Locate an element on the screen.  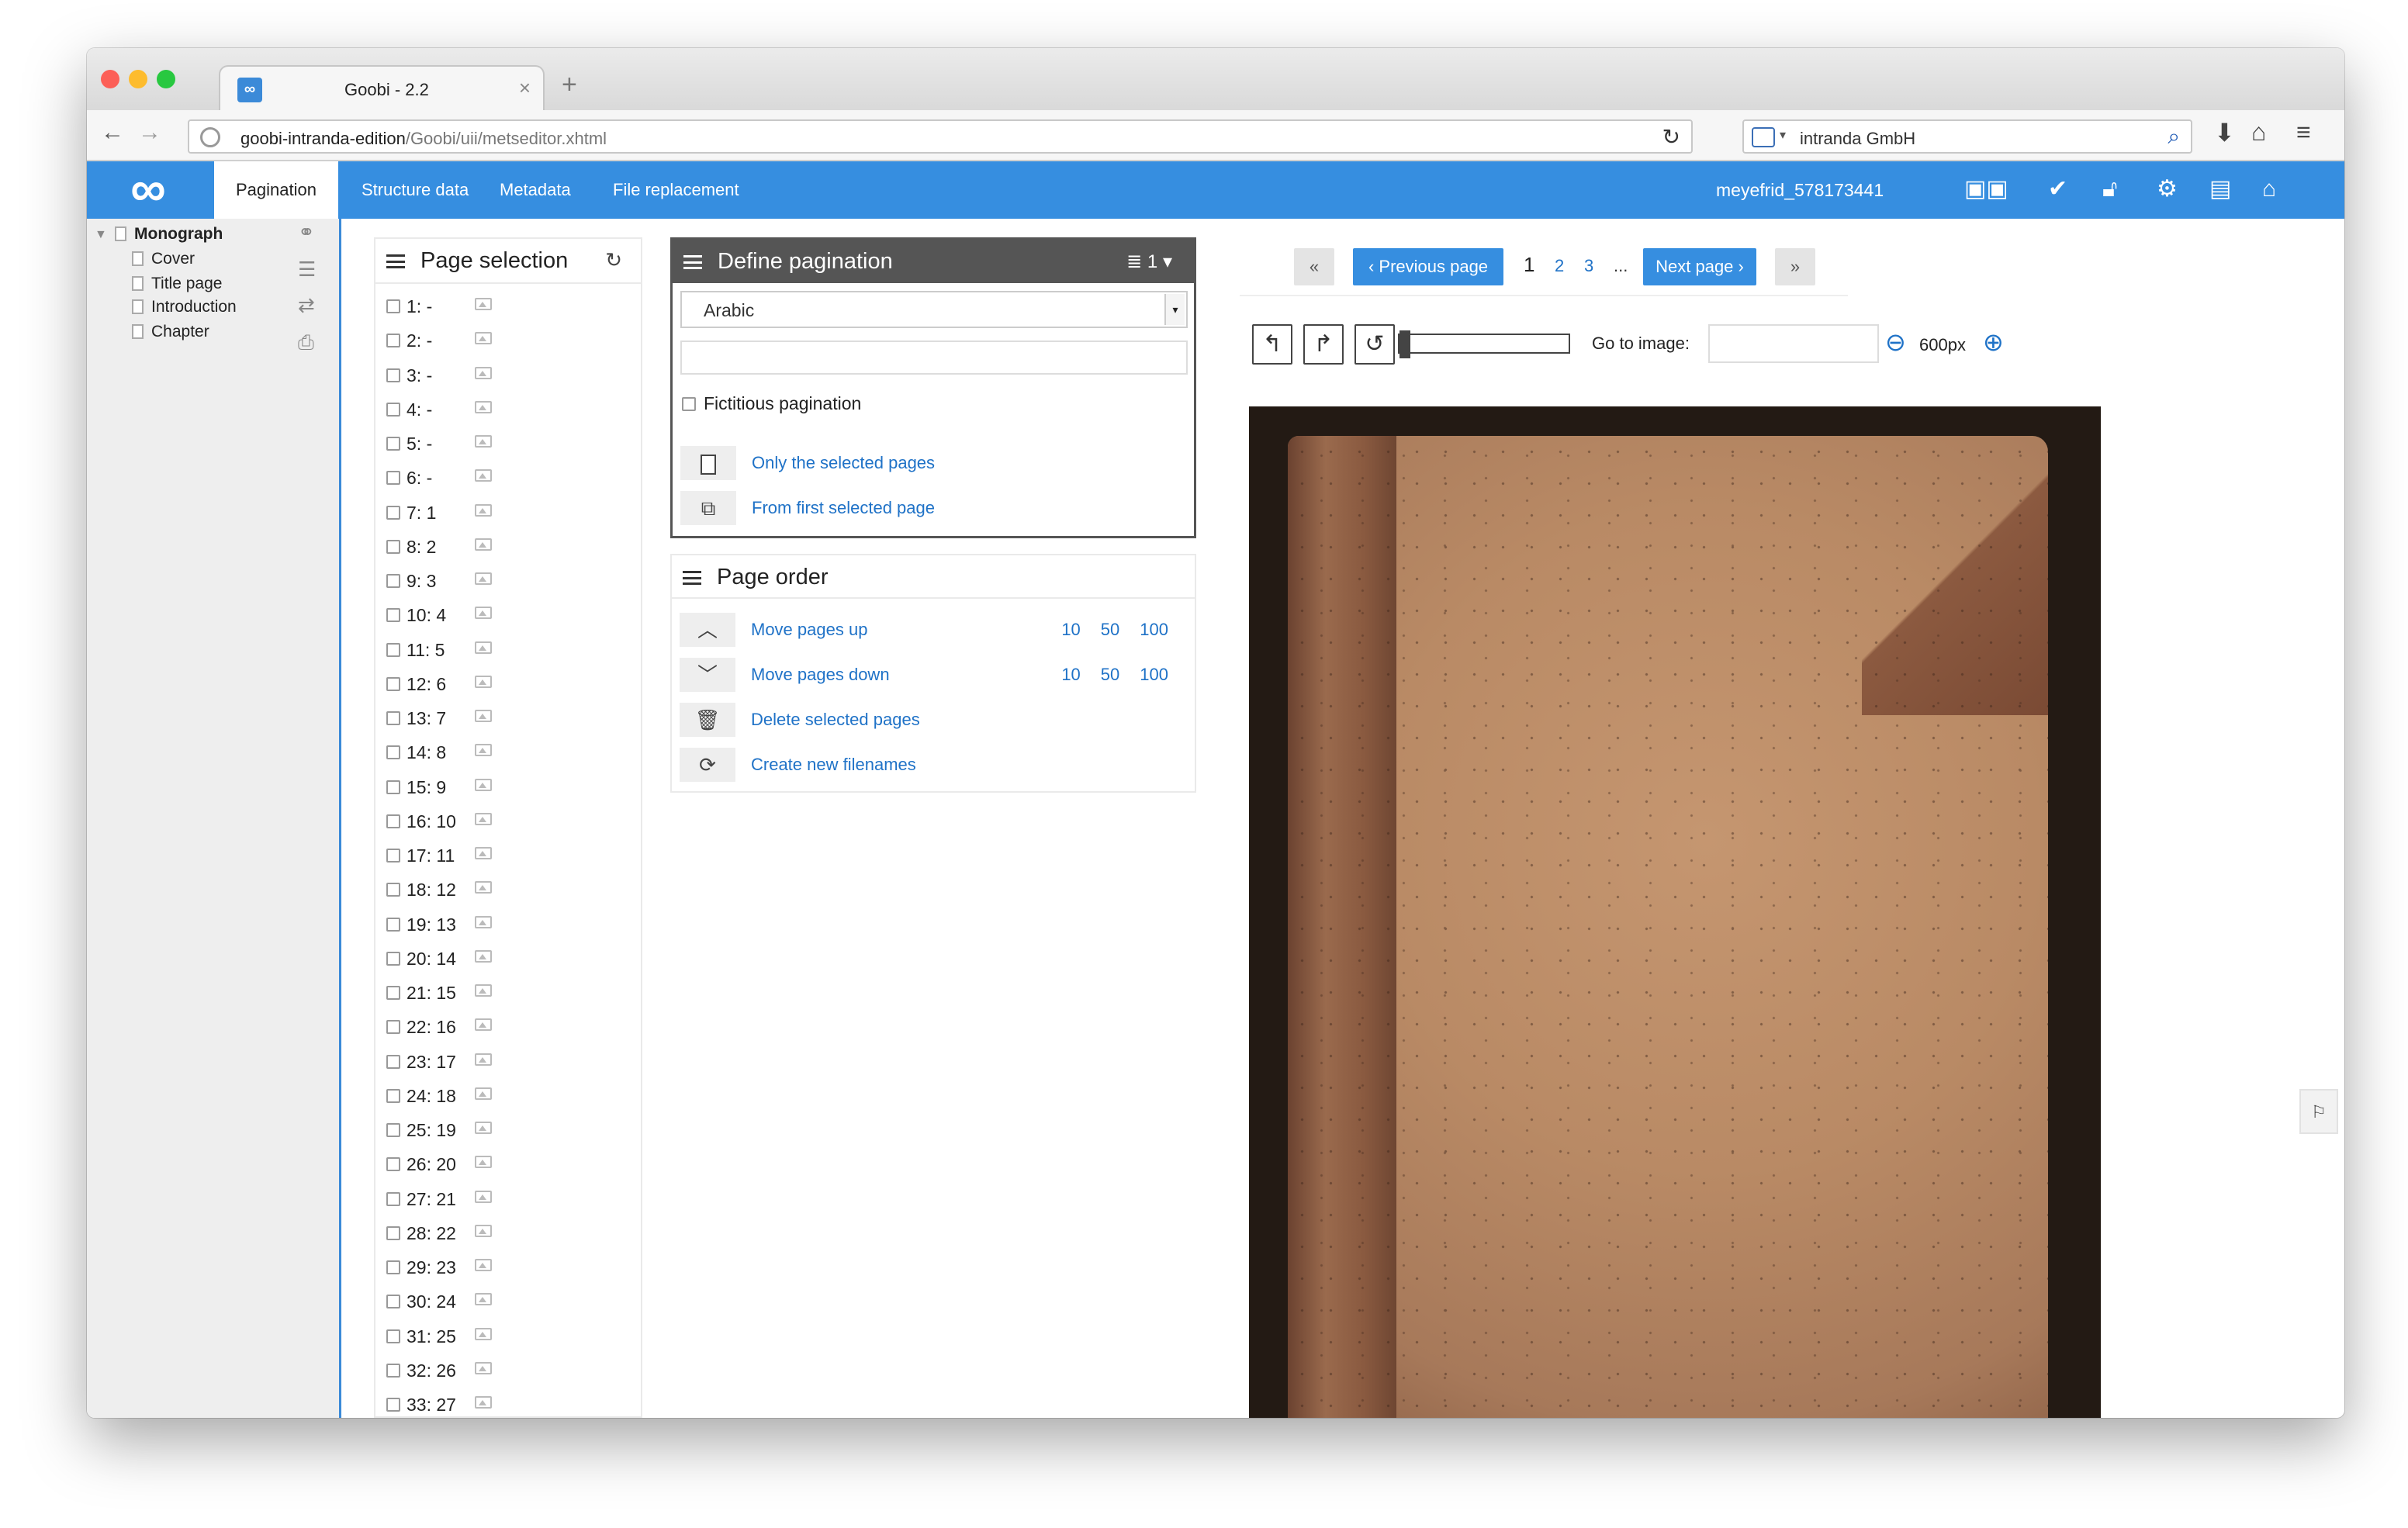
copy-documents-icon: ⧉ is located at coordinates (708, 508).